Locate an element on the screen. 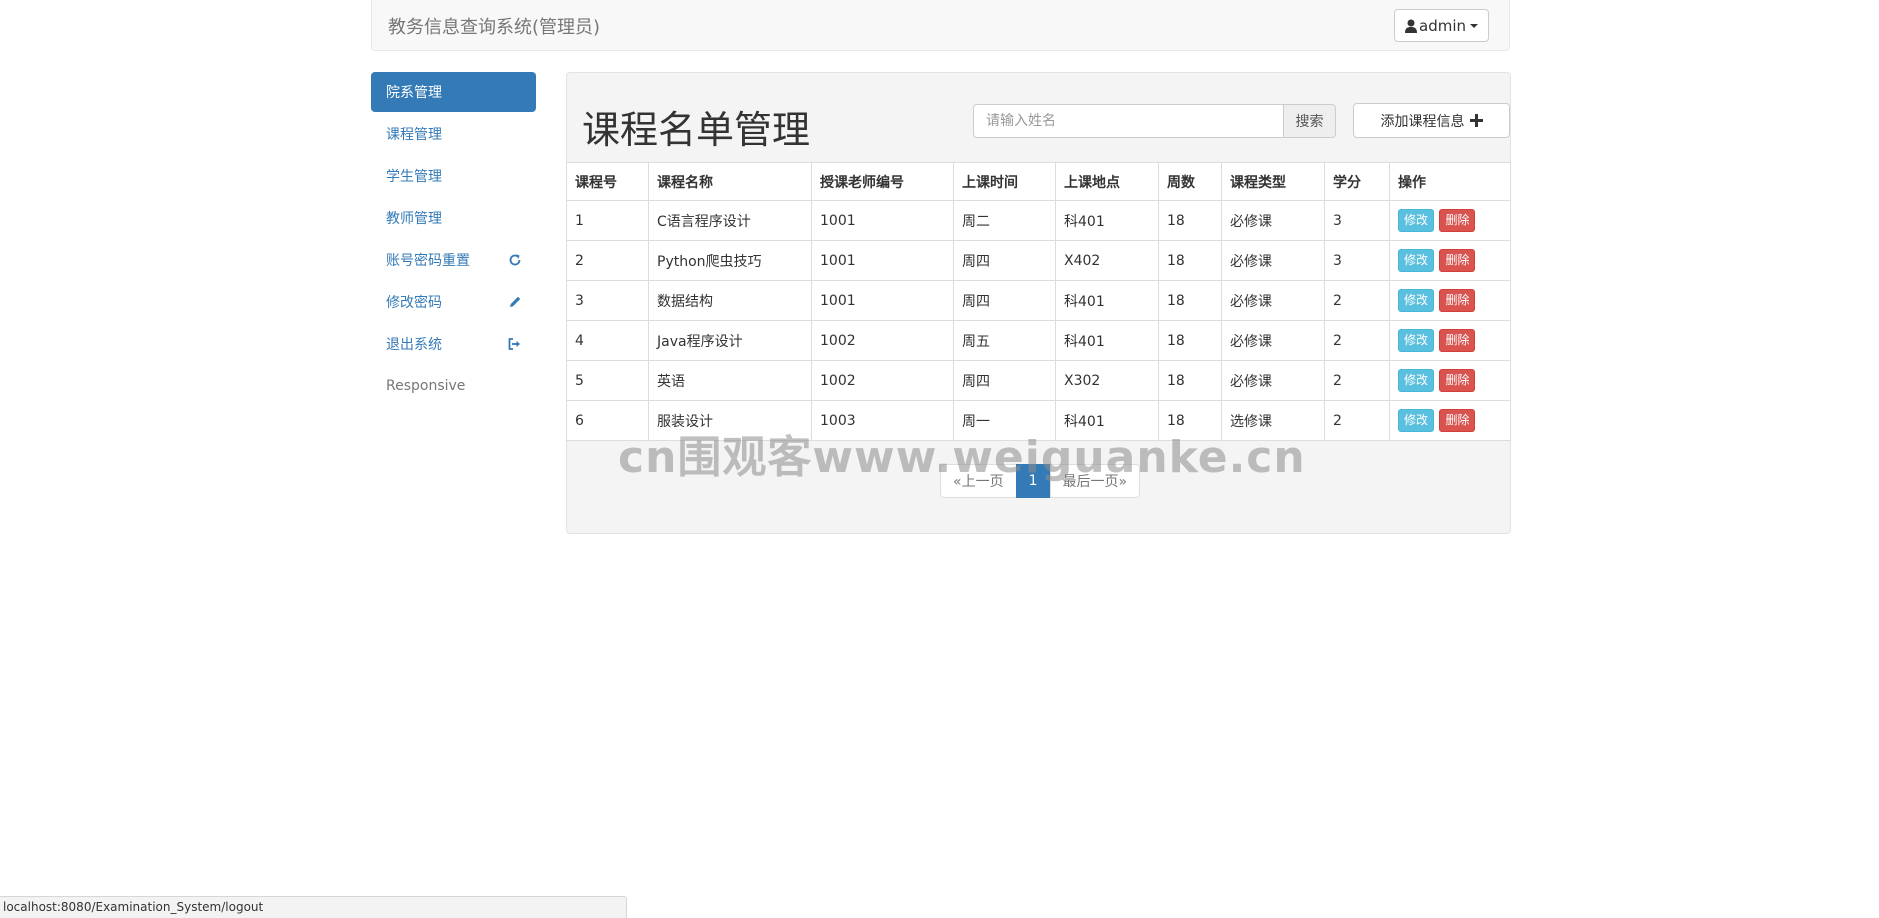  table-row: 2 Python爬虫技巧 1001 周四 X402 18 必修课 3 修改 删除 is located at coordinates (1038, 260).